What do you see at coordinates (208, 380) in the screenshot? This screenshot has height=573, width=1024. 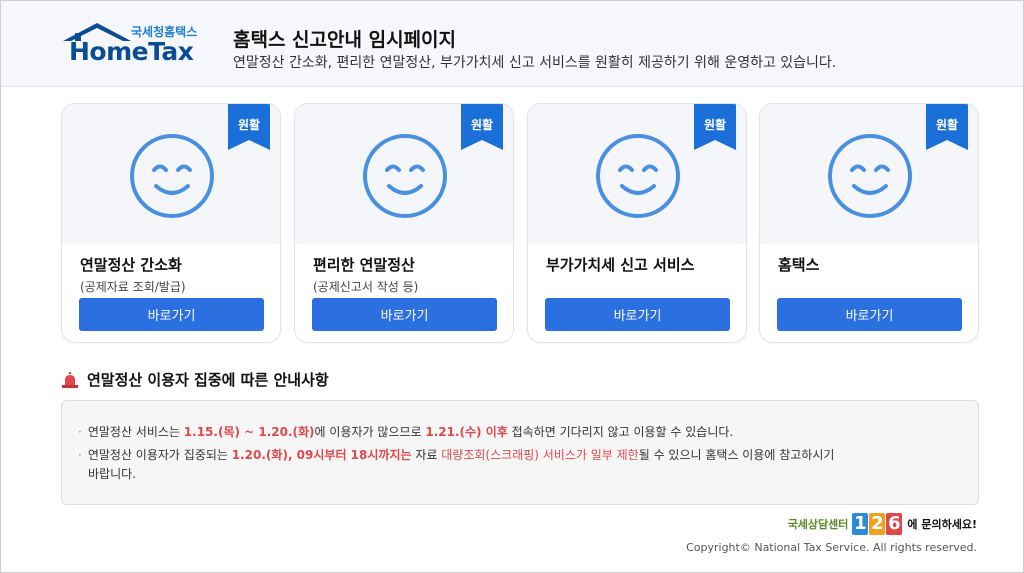 I see `notice-title: 연말정산 이용자 집중에 따른 안내사항` at bounding box center [208, 380].